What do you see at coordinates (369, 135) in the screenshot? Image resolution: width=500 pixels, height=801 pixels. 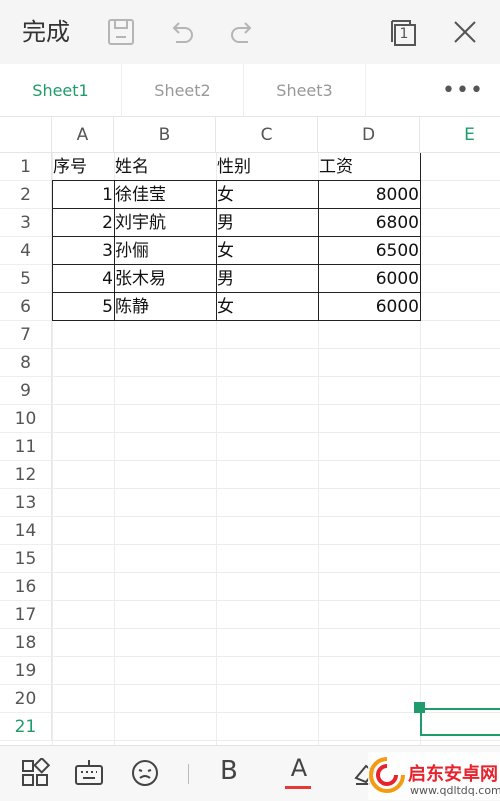 I see `column-header-d: D` at bounding box center [369, 135].